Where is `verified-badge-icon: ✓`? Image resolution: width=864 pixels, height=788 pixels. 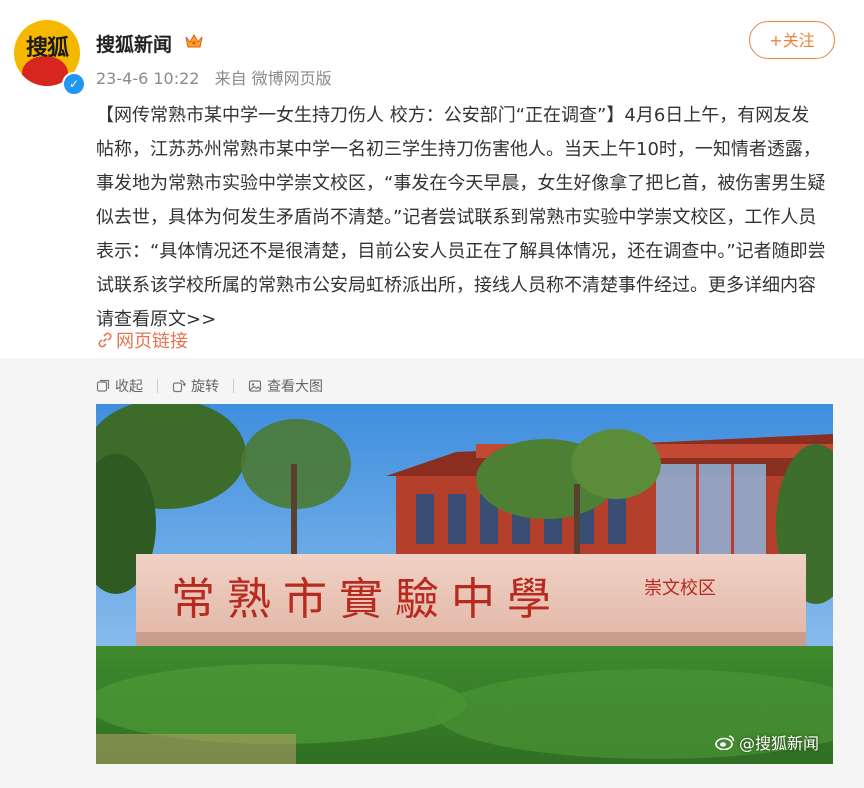
verified-badge-icon: ✓ is located at coordinates (74, 84).